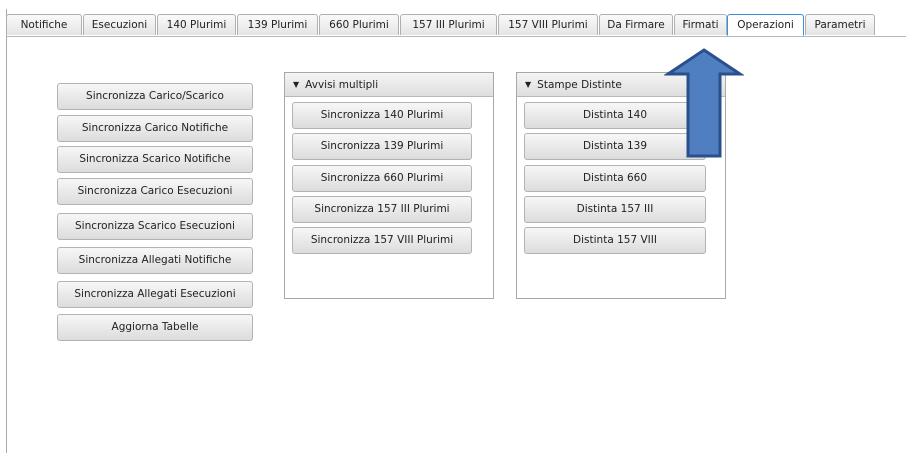 This screenshot has width=907, height=453. What do you see at coordinates (155, 128) in the screenshot?
I see `sync-carico-notifiche-button: Sincronizza Carico Notifiche` at bounding box center [155, 128].